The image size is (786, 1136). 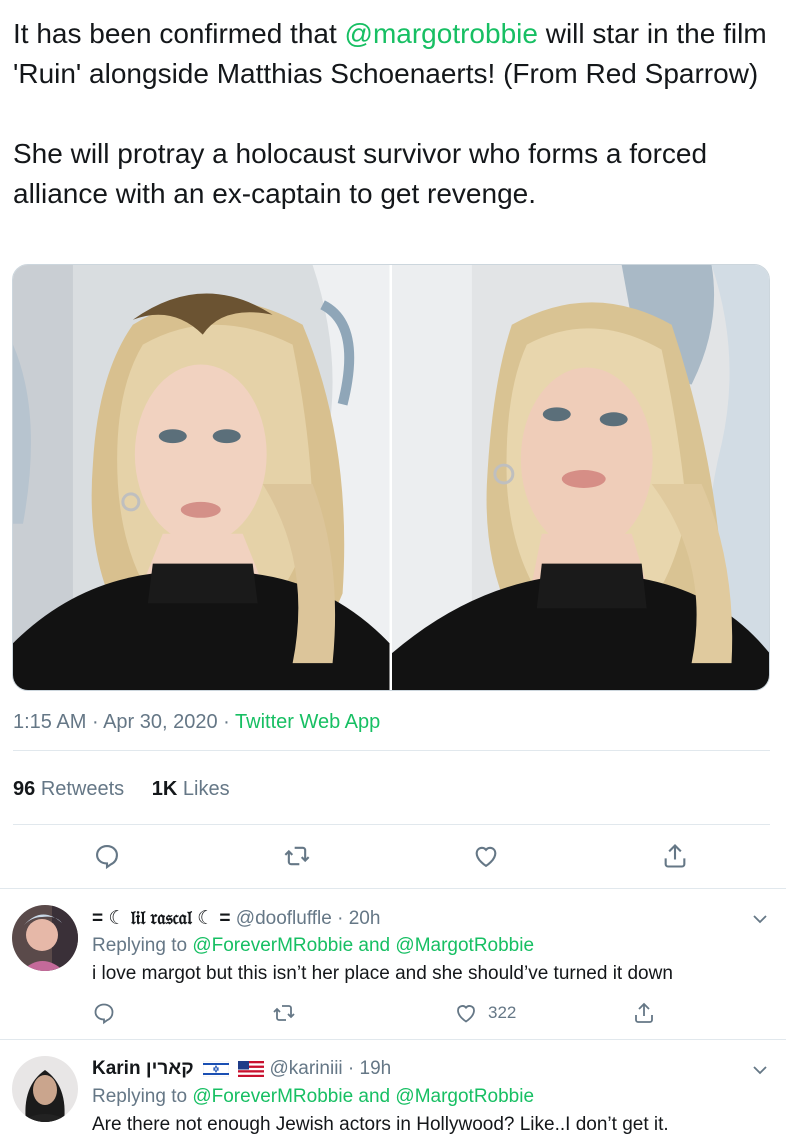 I want to click on retweets-count: 96, so click(x=24, y=789).